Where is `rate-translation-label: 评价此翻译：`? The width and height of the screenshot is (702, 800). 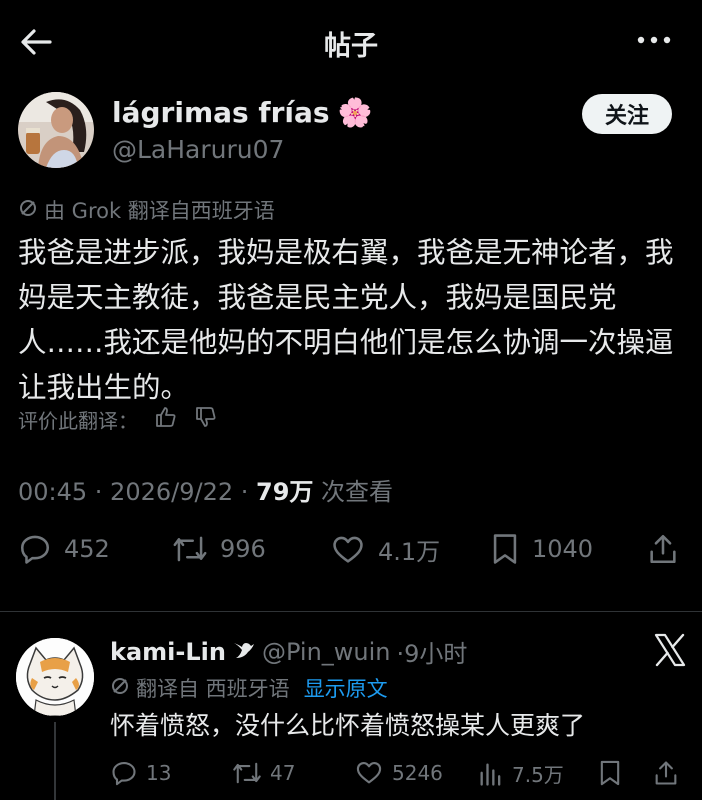
rate-translation-label: 评价此翻译： is located at coordinates (78, 421).